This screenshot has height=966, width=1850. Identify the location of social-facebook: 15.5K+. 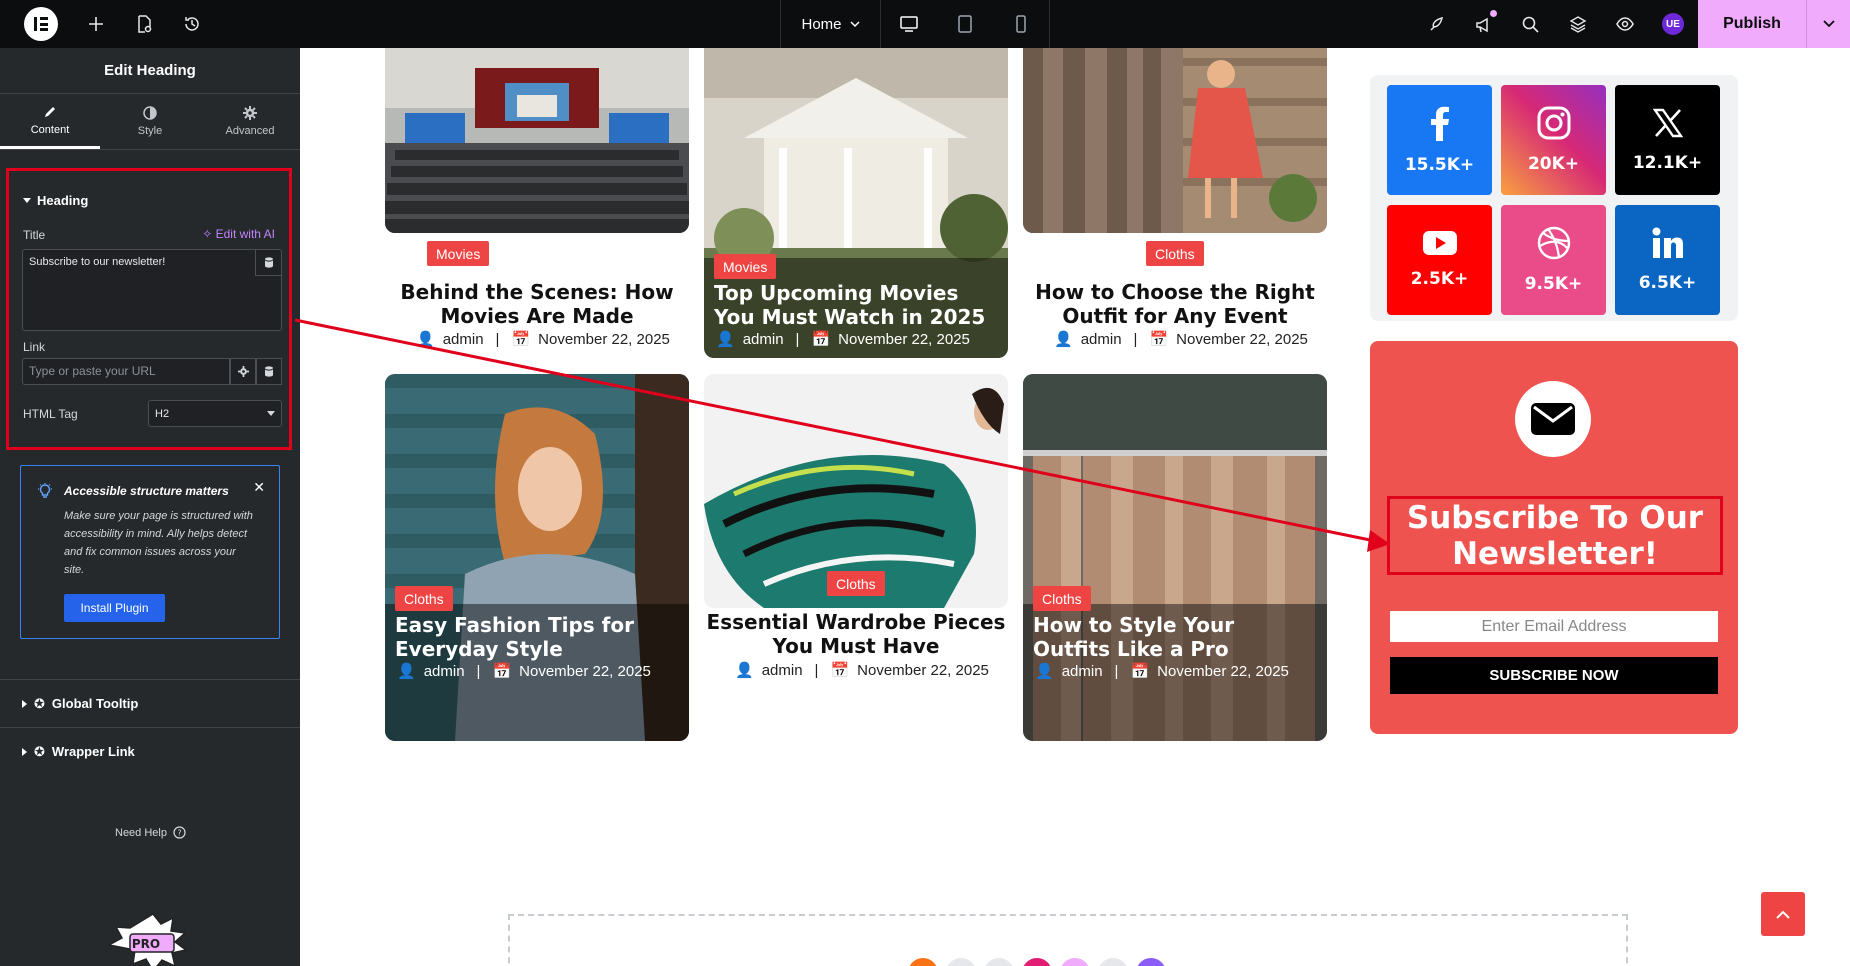
(1439, 140).